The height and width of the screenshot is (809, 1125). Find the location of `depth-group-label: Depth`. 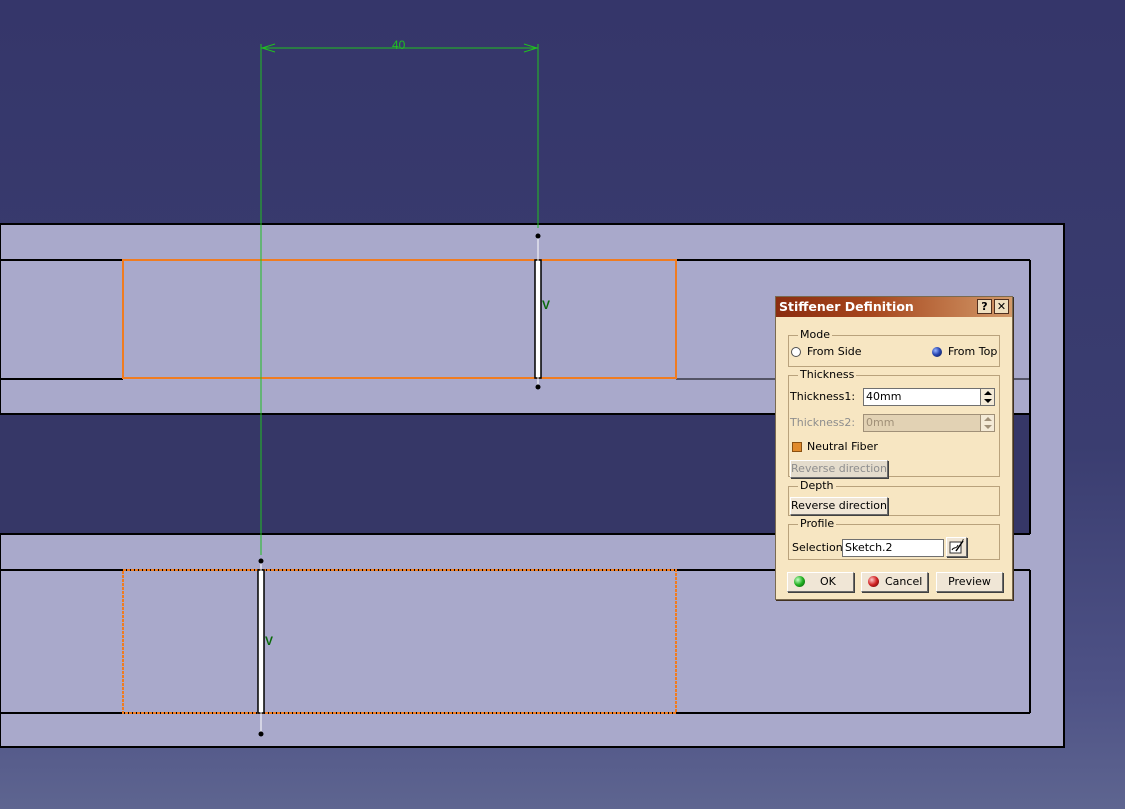

depth-group-label: Depth is located at coordinates (817, 486).